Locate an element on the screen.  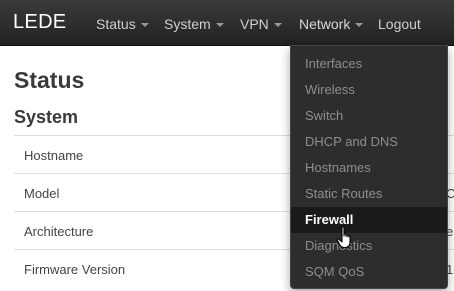
hand-pointer-icon is located at coordinates (343, 237).